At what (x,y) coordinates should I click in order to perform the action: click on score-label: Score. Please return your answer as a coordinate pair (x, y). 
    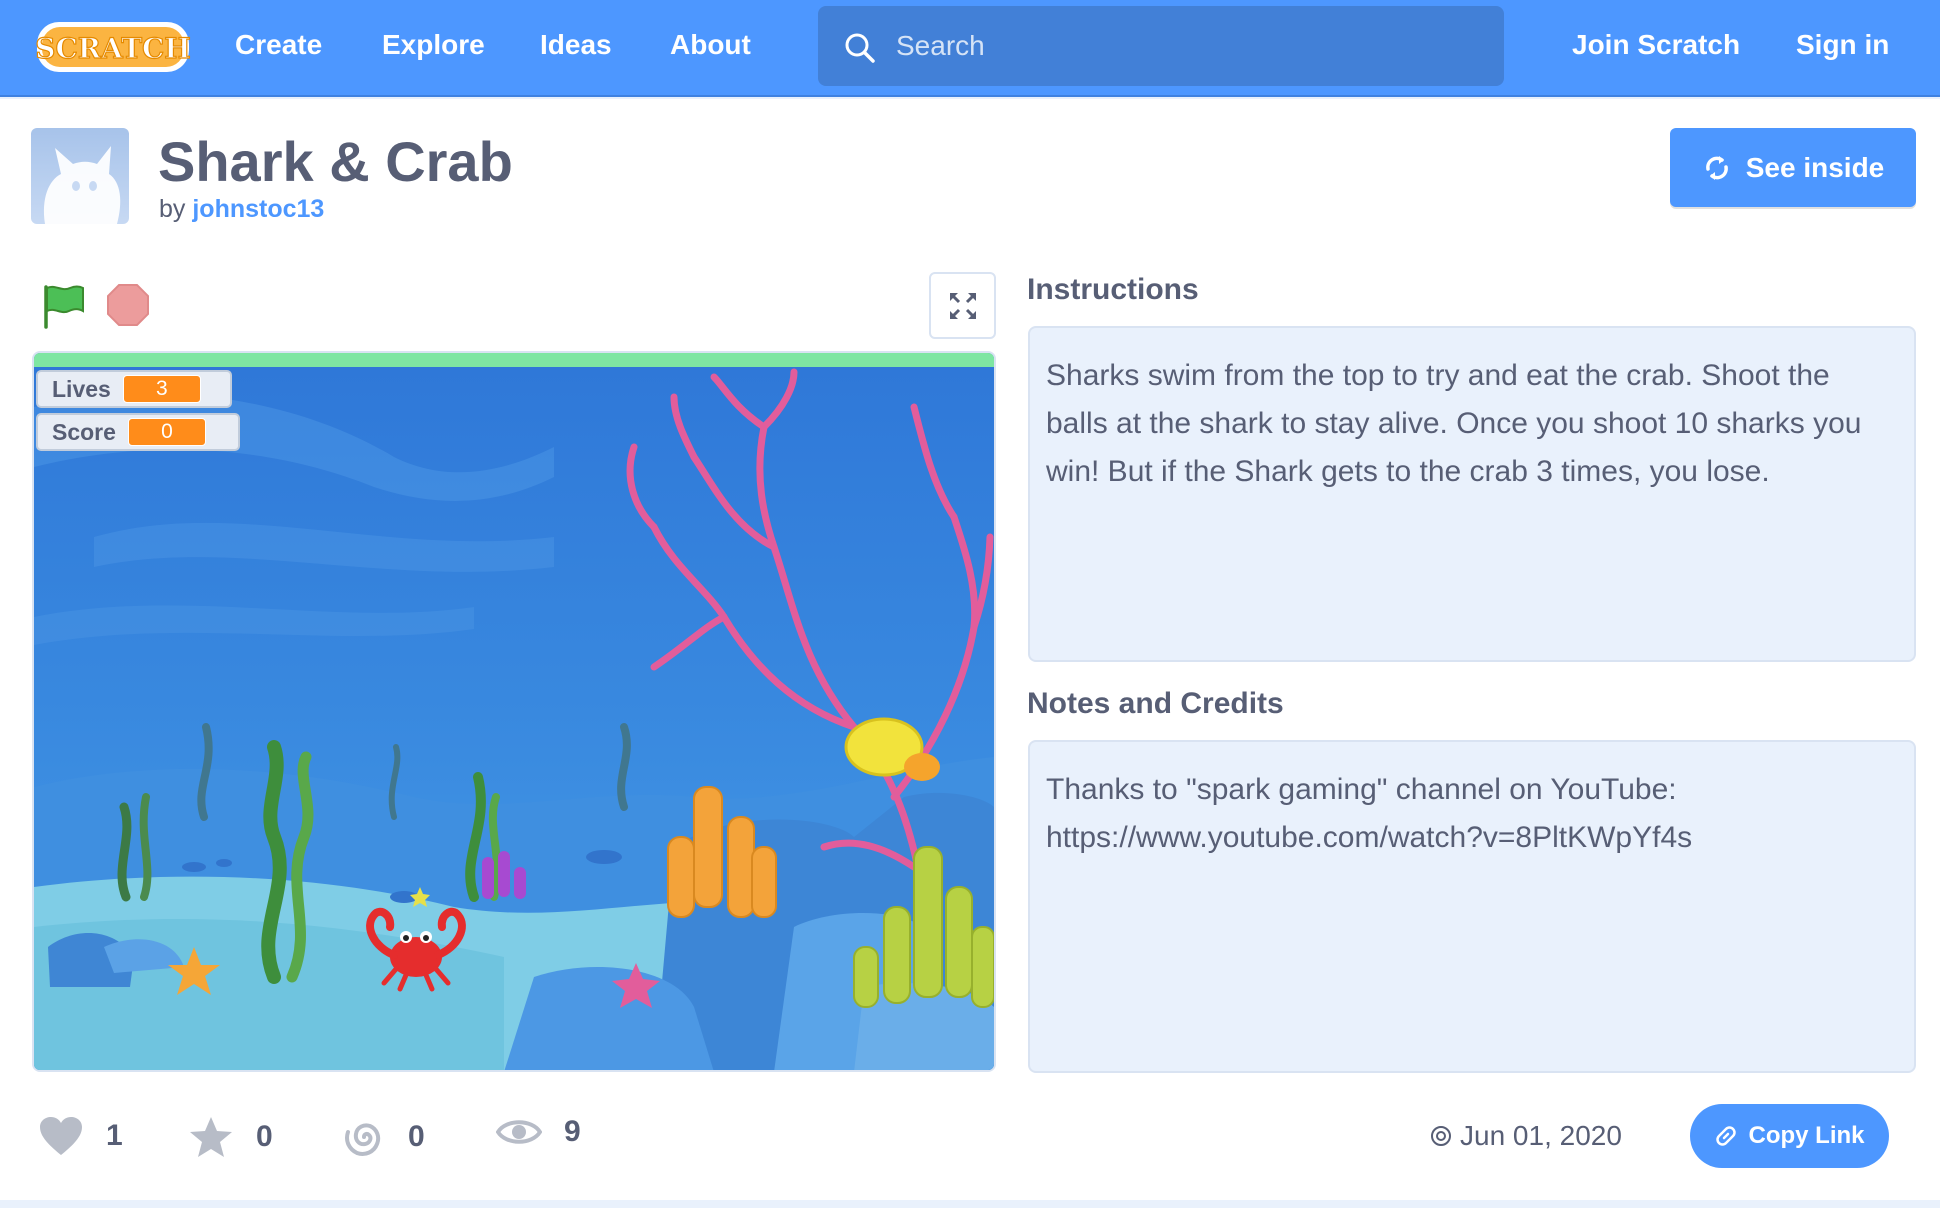
    Looking at the image, I should click on (84, 431).